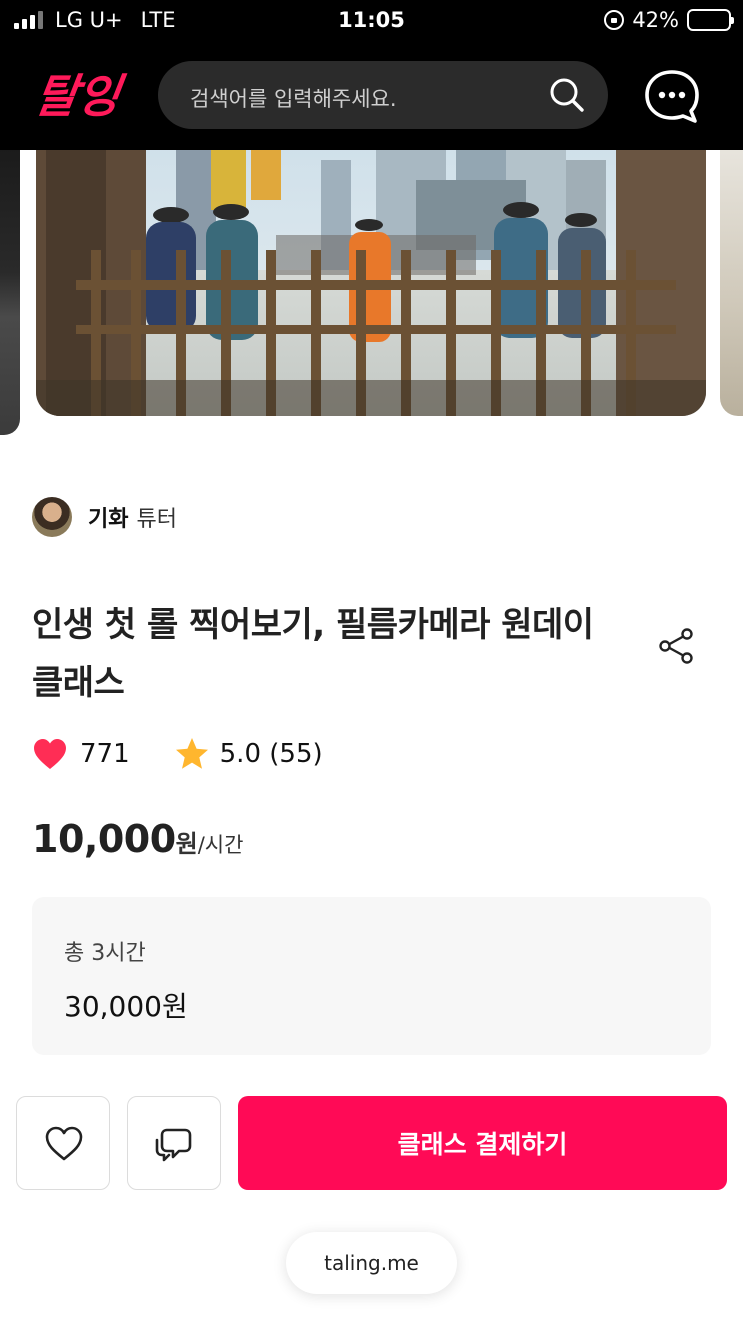 The height and width of the screenshot is (1322, 743). I want to click on battery-percent: 42%, so click(655, 20).